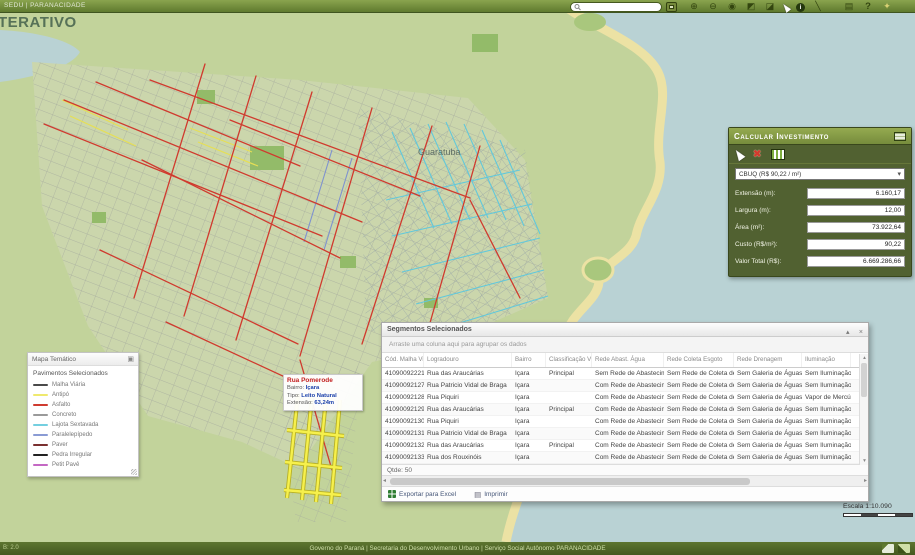 This screenshot has height=555, width=915. Describe the element at coordinates (739, 154) in the screenshot. I see `select-tool-icon` at that location.